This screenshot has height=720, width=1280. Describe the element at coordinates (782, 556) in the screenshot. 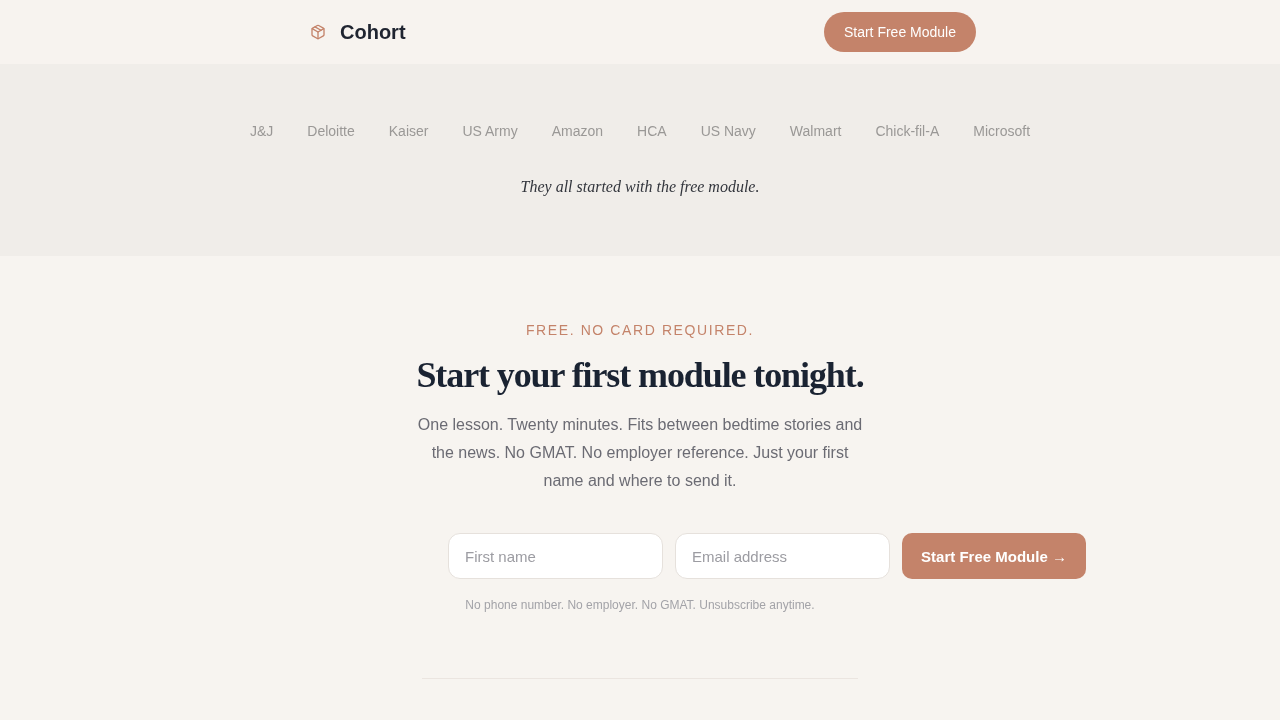

I see `input-field: Email address` at that location.